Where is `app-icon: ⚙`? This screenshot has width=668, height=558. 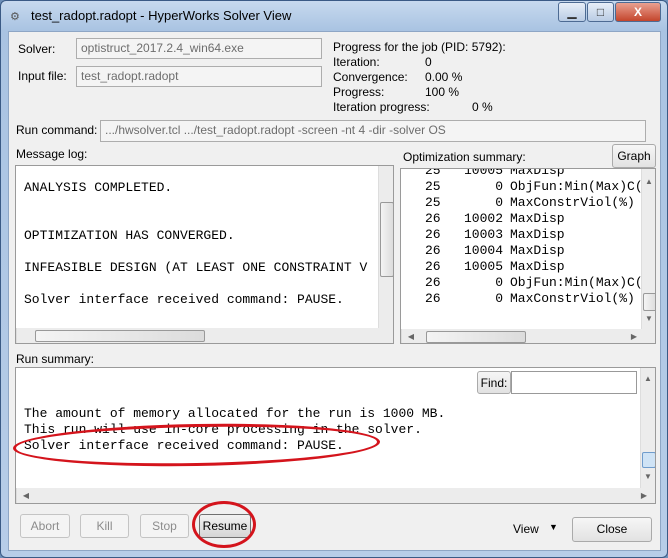 app-icon: ⚙ is located at coordinates (15, 17).